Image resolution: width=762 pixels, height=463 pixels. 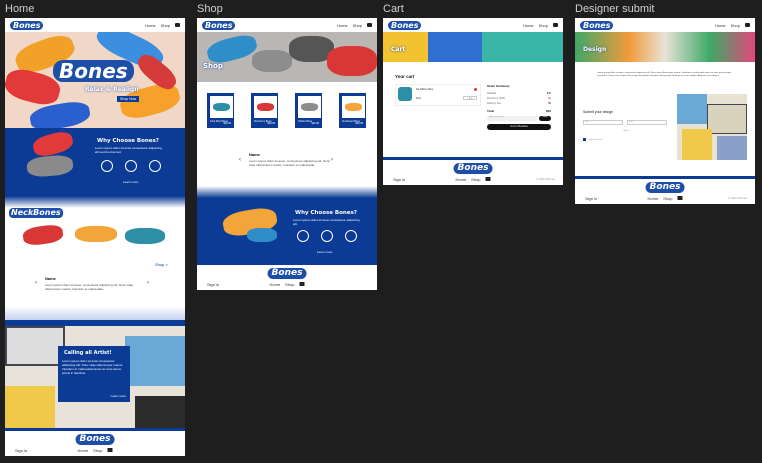 What do you see at coordinates (665, 47) in the screenshot?
I see `designer-hero: Design` at bounding box center [665, 47].